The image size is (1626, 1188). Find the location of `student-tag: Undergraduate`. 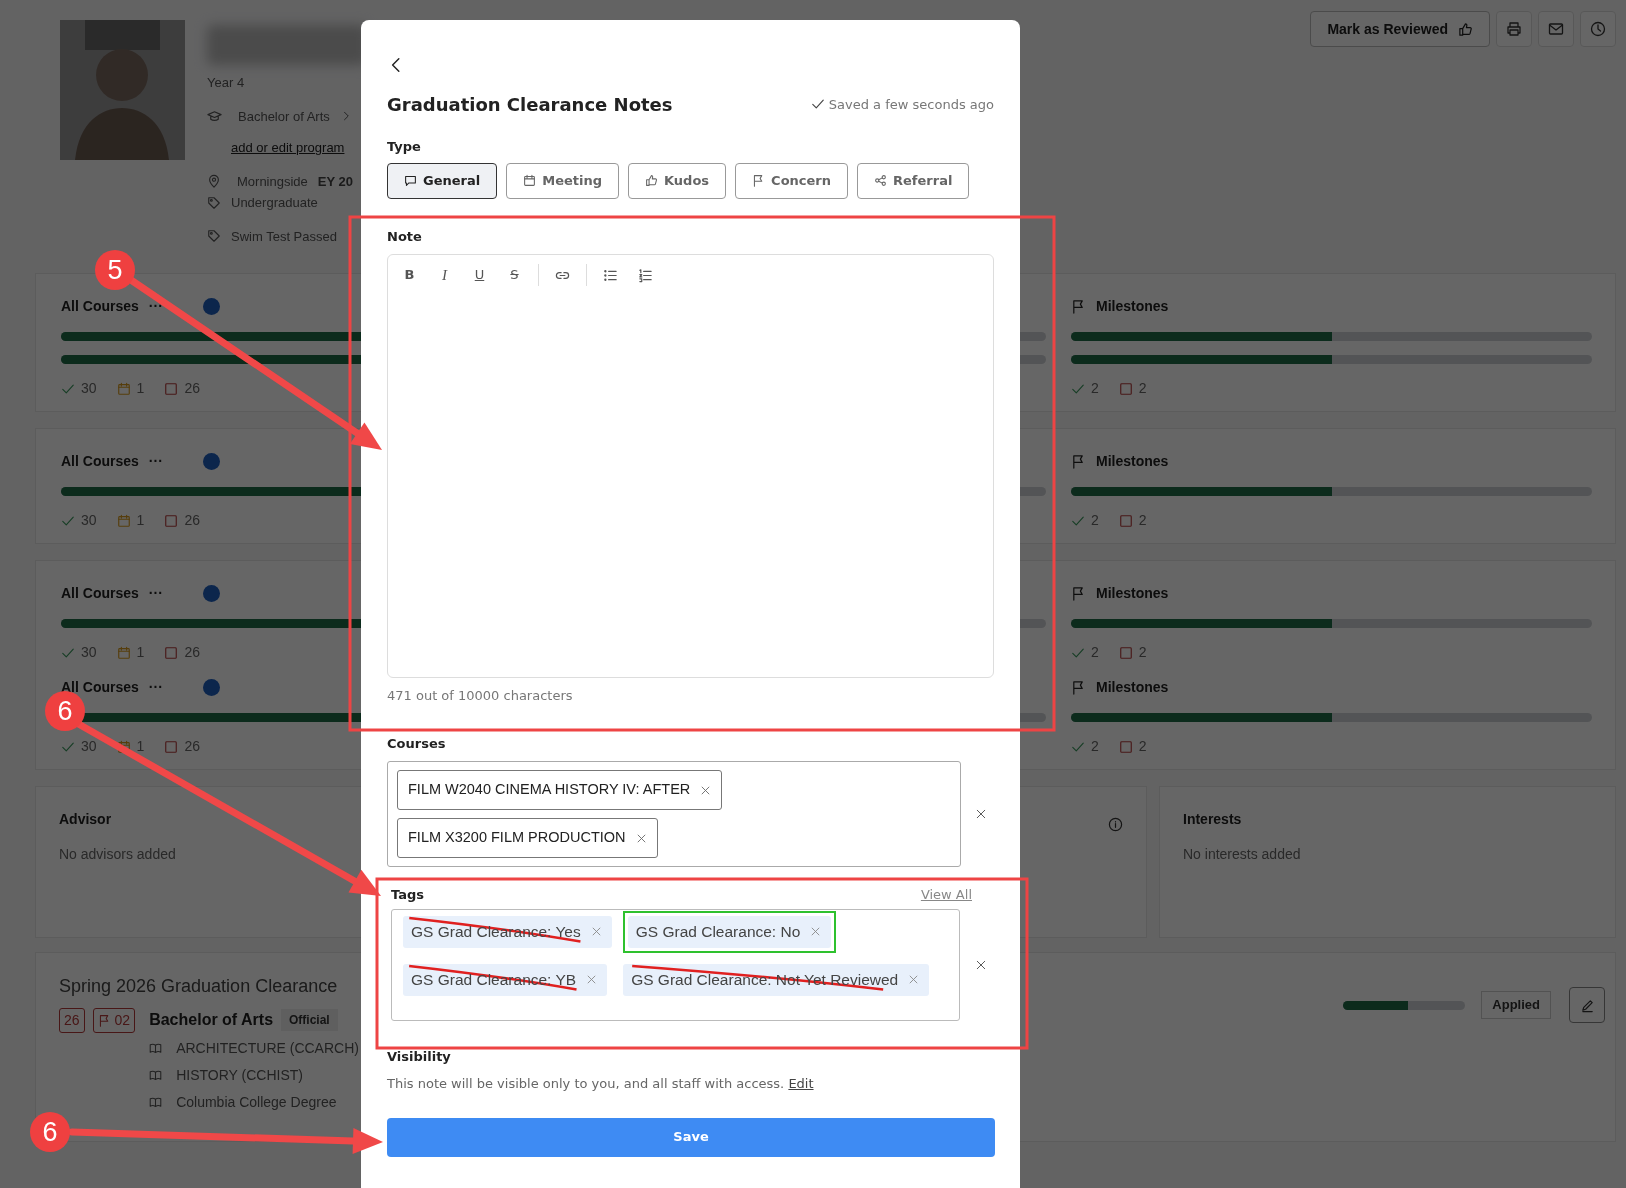

student-tag: Undergraduate is located at coordinates (274, 203).